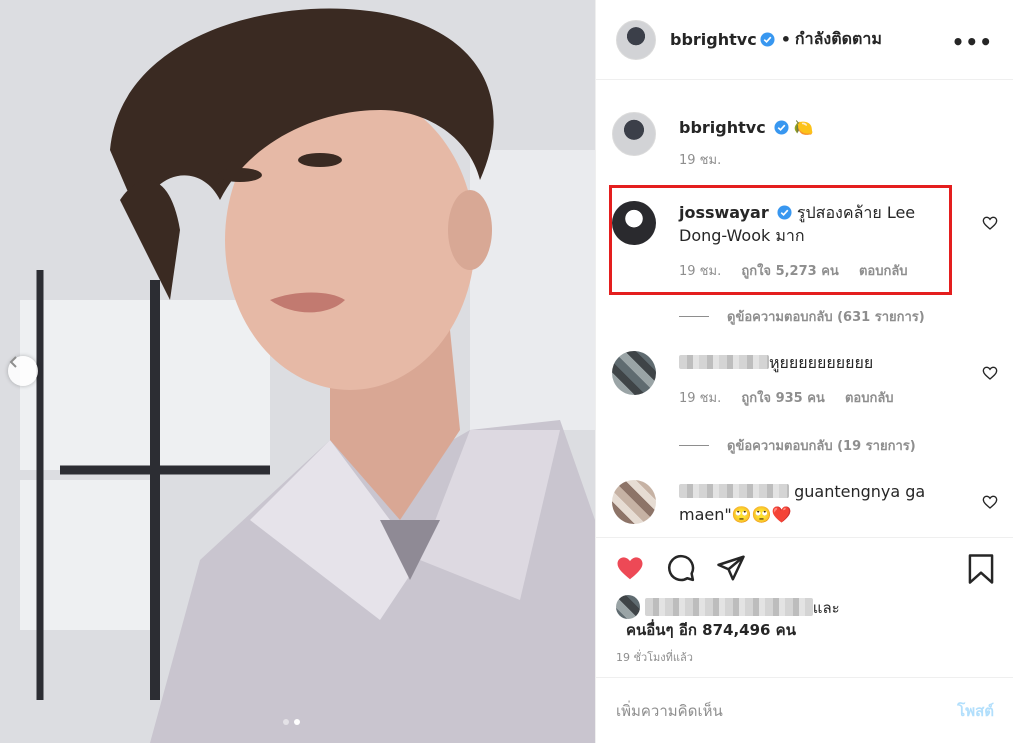 This screenshot has height=743, width=1013. What do you see at coordinates (789, 271) in the screenshot?
I see `comment-likes: ถูกใจ 5,273 คน` at bounding box center [789, 271].